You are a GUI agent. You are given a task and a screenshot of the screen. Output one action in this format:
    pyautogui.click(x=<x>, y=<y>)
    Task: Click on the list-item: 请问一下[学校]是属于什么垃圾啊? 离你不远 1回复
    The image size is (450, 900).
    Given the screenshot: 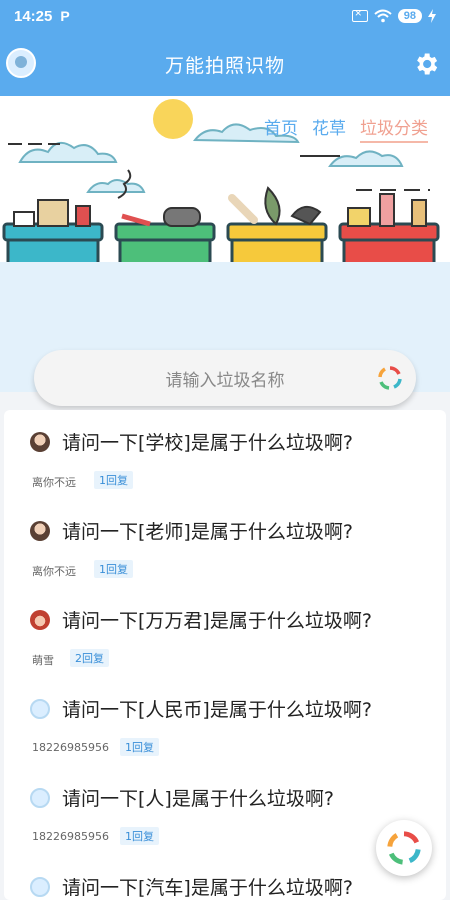 What is the action you would take?
    pyautogui.click(x=225, y=454)
    